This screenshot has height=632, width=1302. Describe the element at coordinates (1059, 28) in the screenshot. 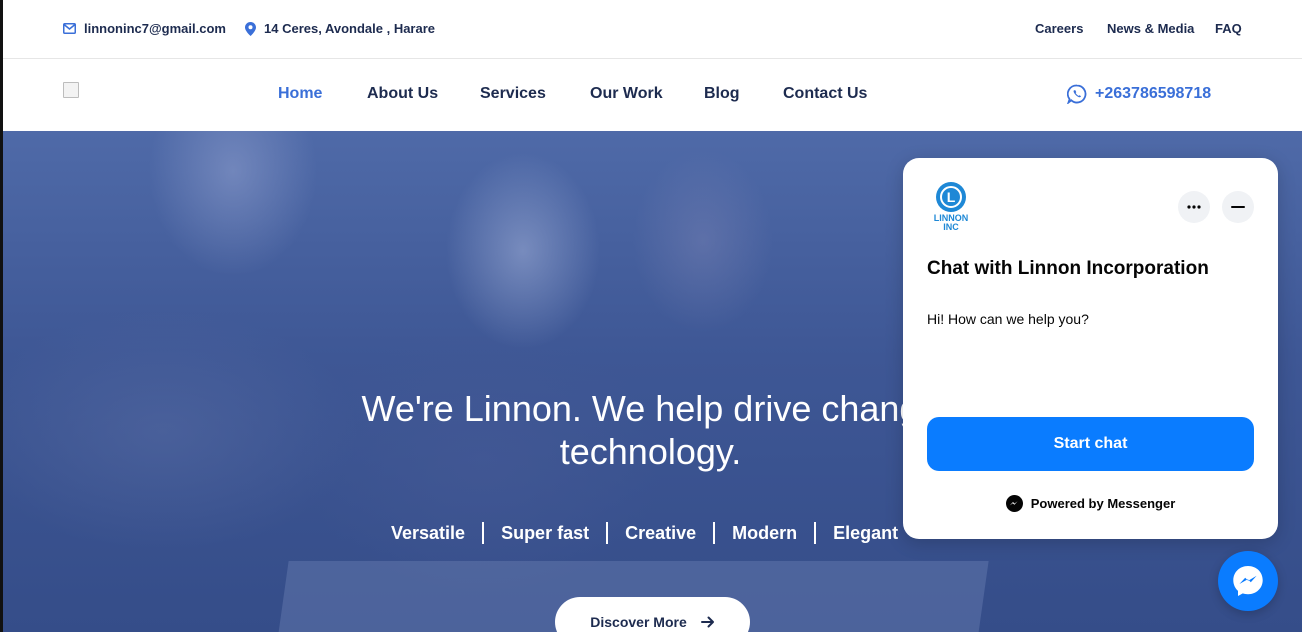

I see `link-careers: Careers` at that location.